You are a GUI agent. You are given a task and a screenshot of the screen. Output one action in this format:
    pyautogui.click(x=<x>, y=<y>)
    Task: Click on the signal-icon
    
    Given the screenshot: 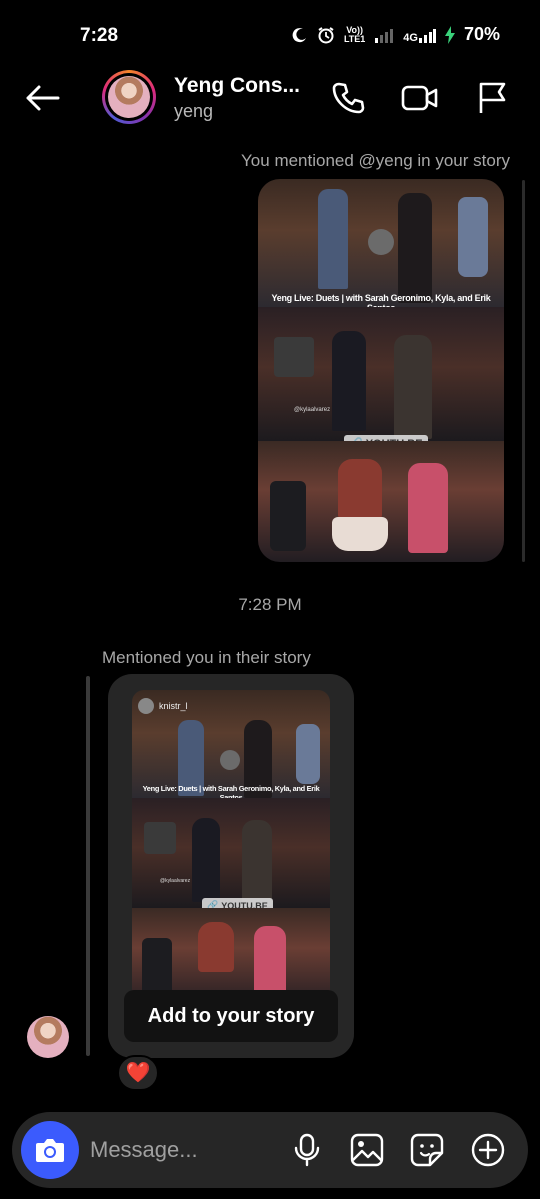 What is the action you would take?
    pyautogui.click(x=384, y=35)
    